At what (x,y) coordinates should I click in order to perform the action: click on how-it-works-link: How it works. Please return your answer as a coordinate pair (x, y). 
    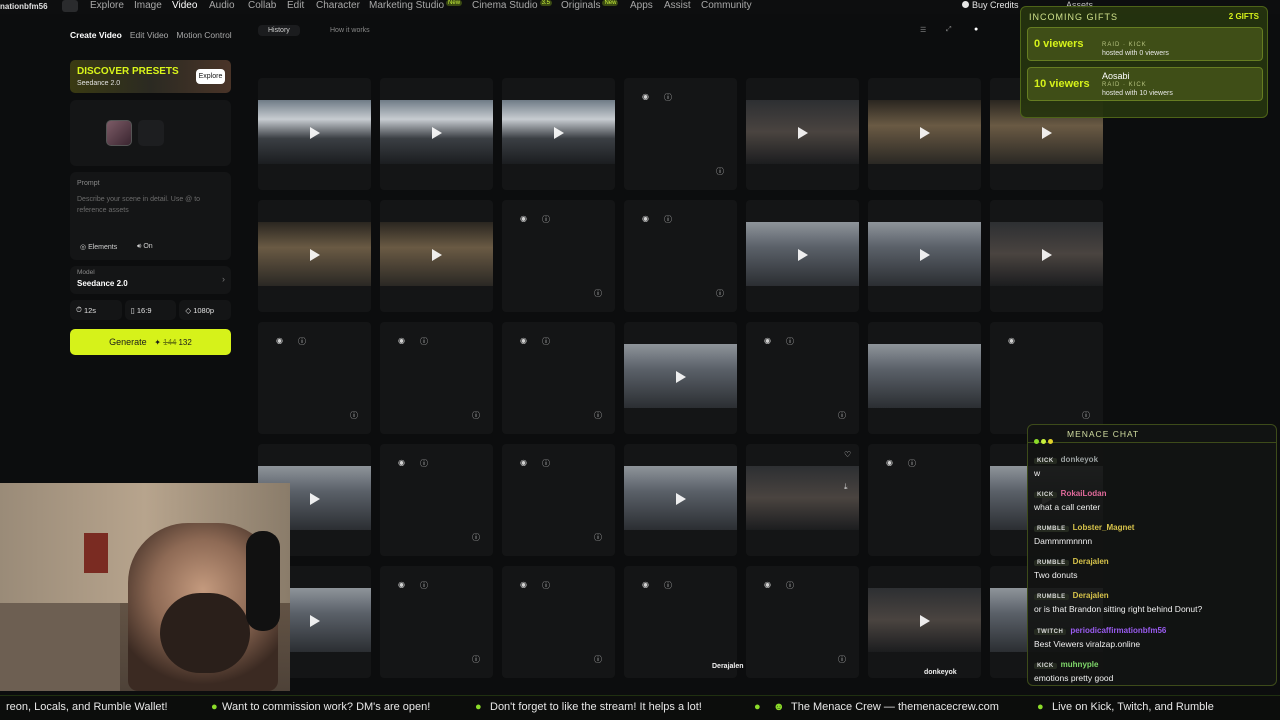
    Looking at the image, I should click on (350, 30).